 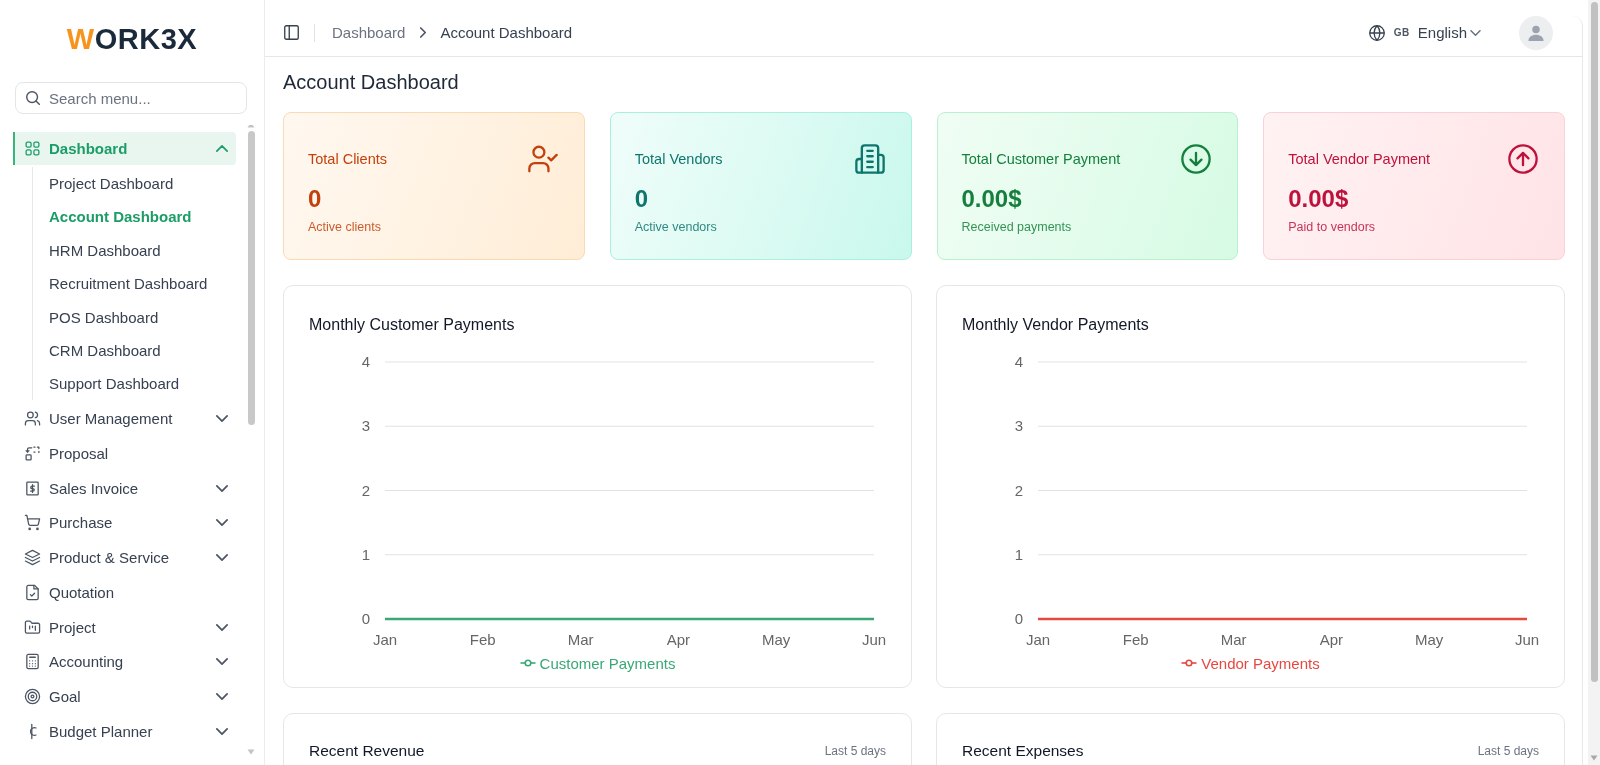 What do you see at coordinates (676, 227) in the screenshot?
I see `stat-caption: Active vendors` at bounding box center [676, 227].